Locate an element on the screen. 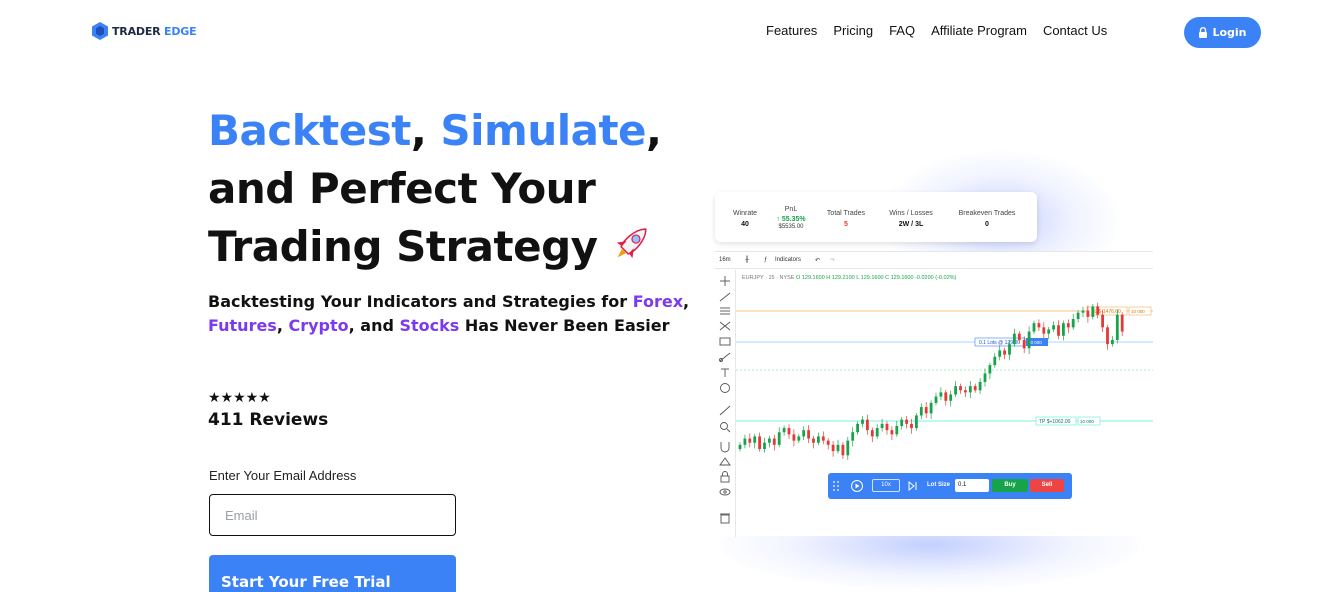 The image size is (1343, 592). emoji-tool-icon is located at coordinates (725, 388).